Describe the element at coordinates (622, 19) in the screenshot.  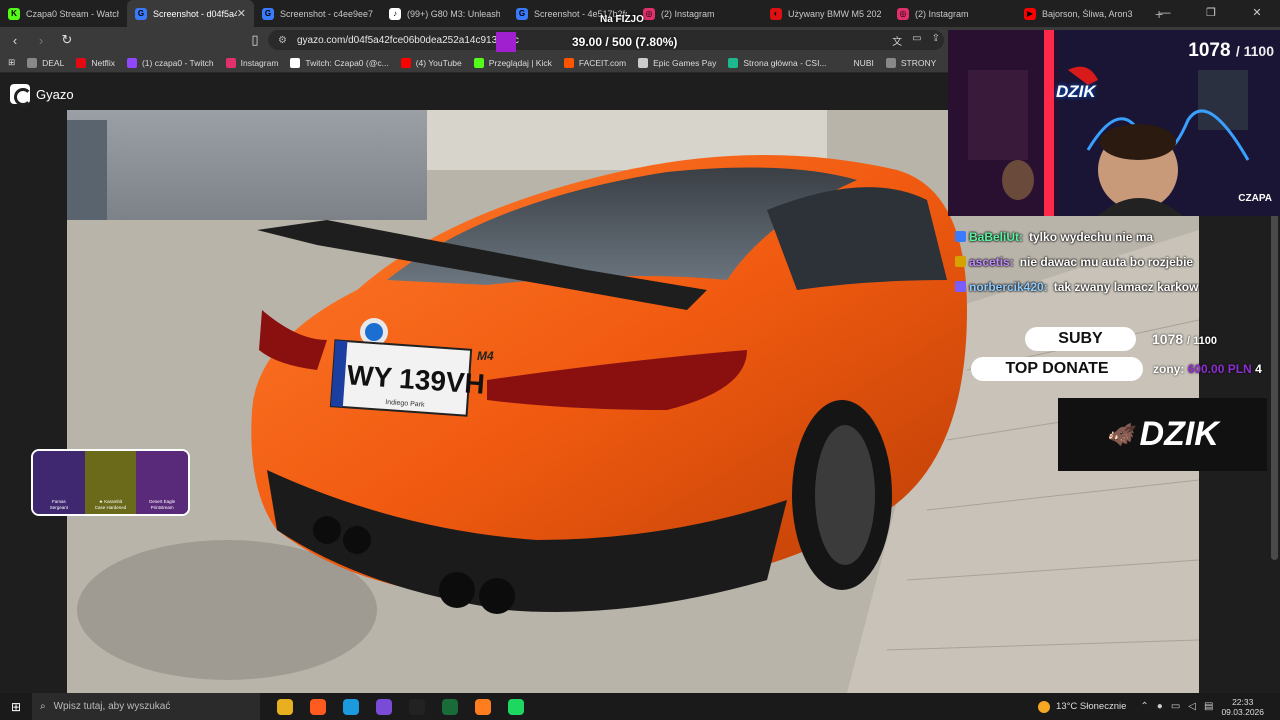
I see `goal-title: Na FIZJO` at that location.